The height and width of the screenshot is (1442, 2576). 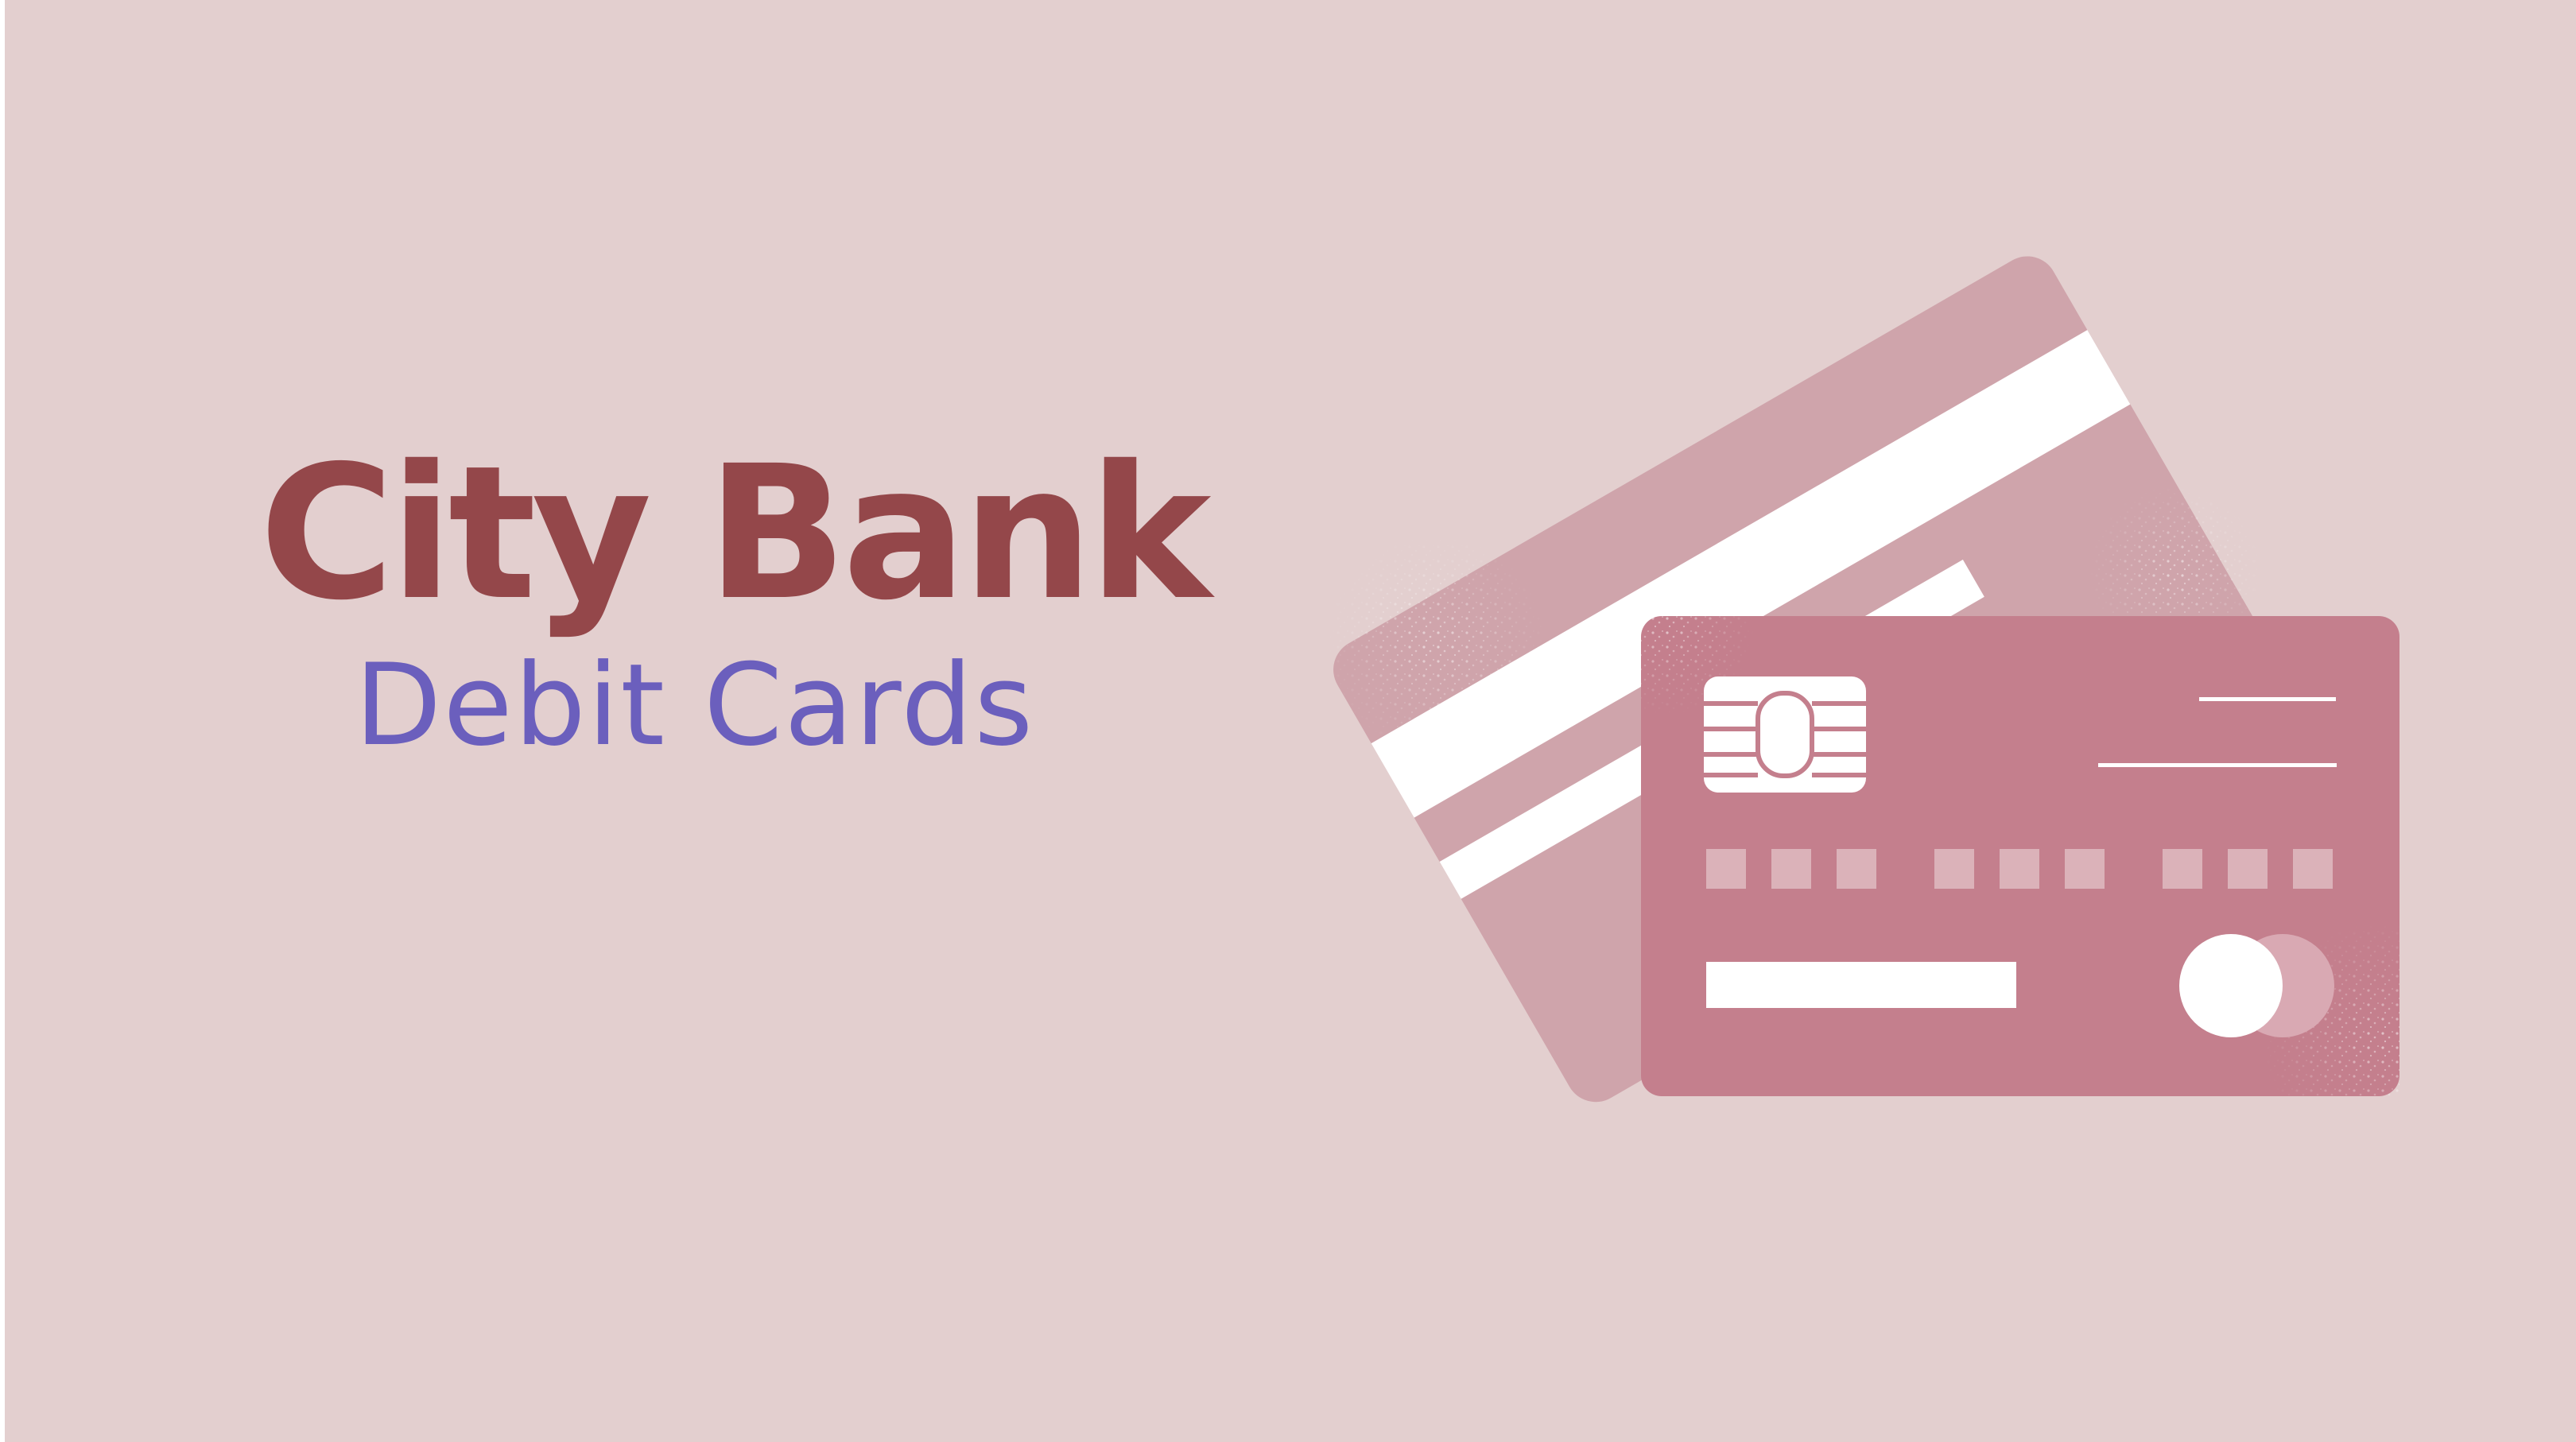 I want to click on front-card, so click(x=2020, y=856).